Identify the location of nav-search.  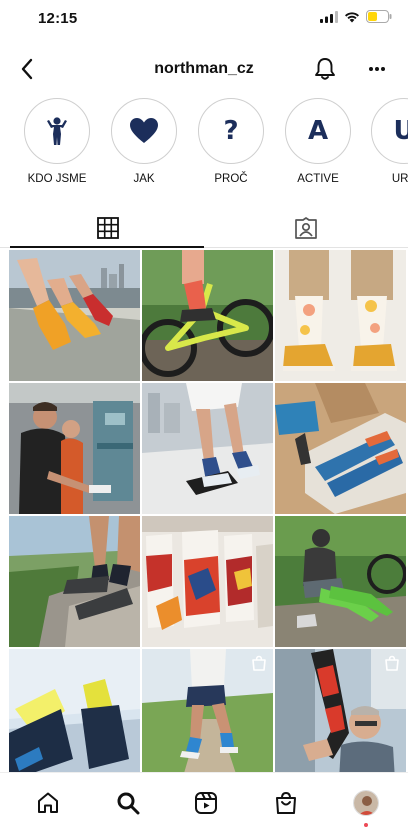
(128, 803).